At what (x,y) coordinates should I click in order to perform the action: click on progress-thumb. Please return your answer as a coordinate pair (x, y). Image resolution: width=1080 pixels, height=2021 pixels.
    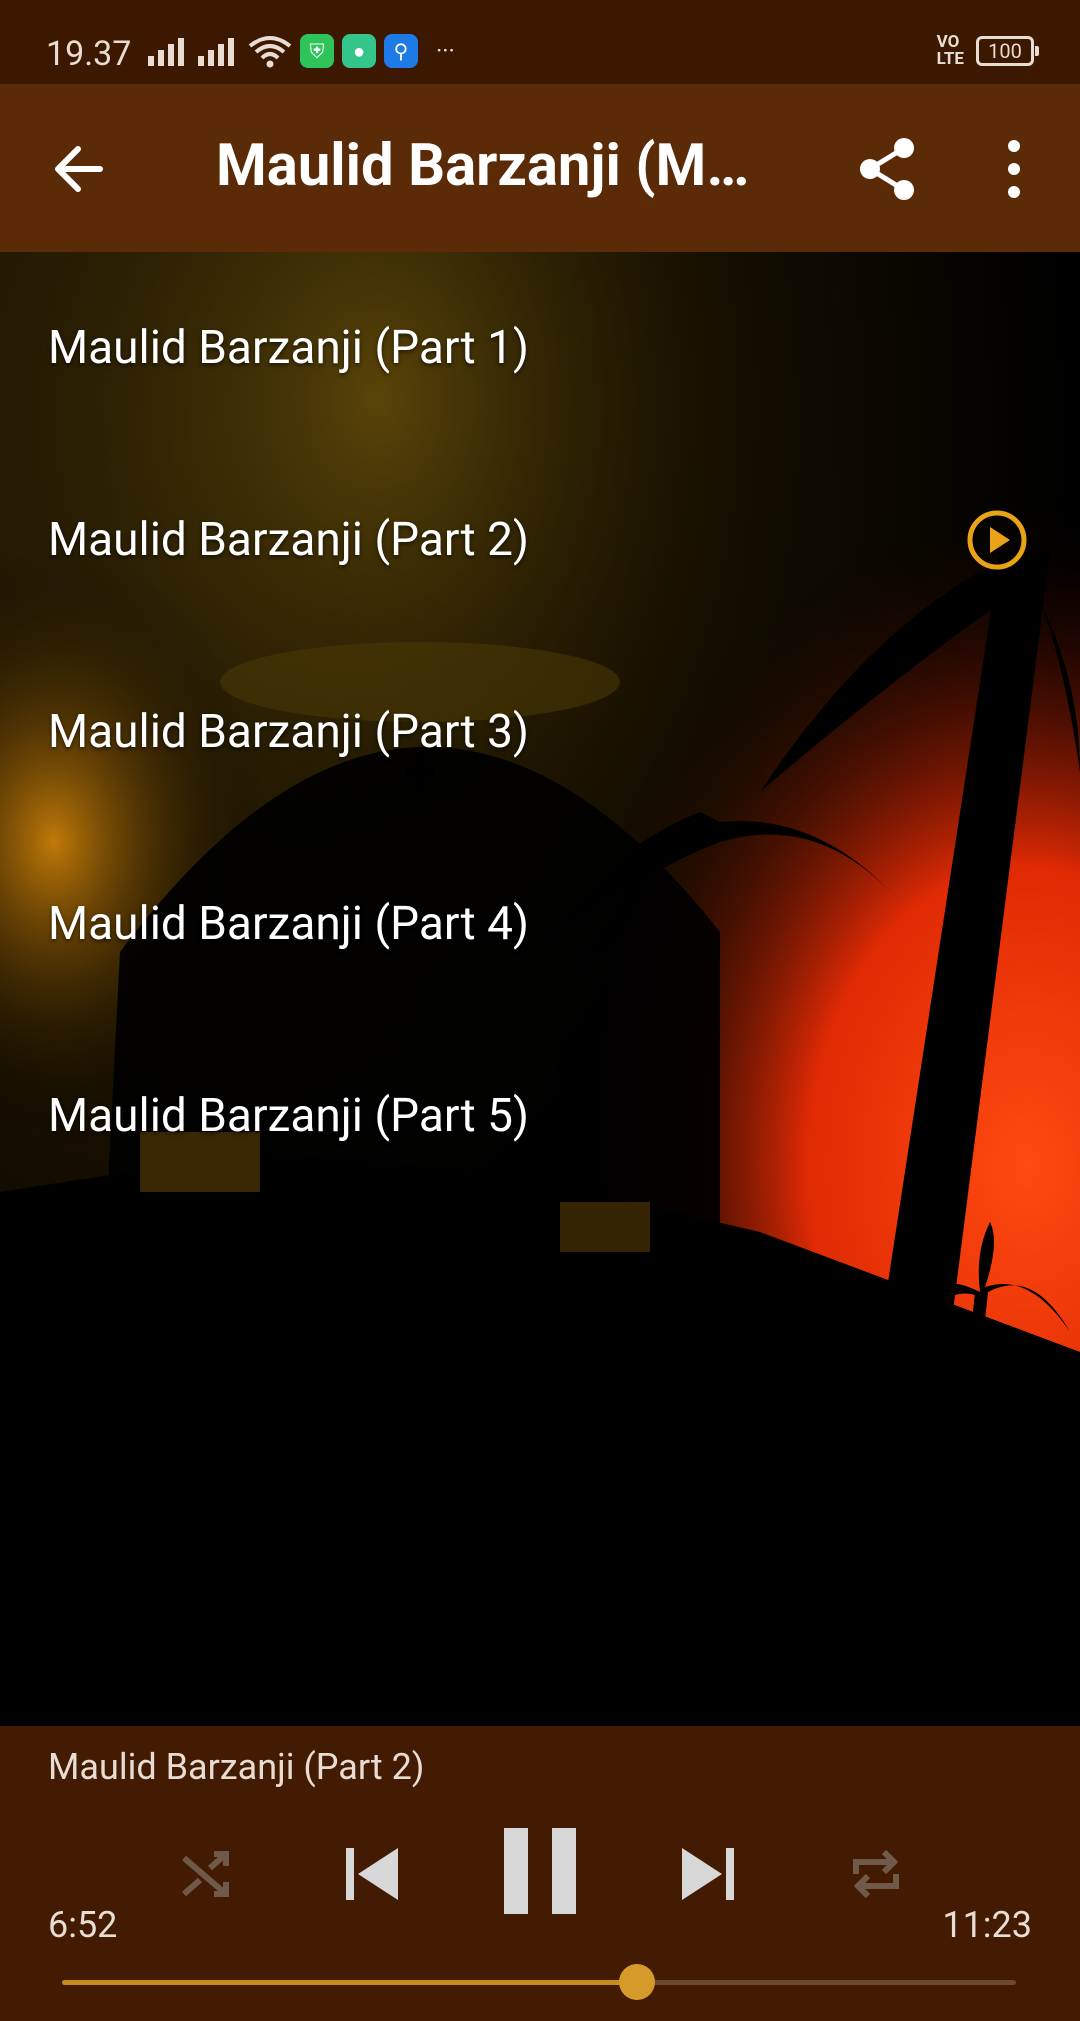
    Looking at the image, I should click on (637, 1982).